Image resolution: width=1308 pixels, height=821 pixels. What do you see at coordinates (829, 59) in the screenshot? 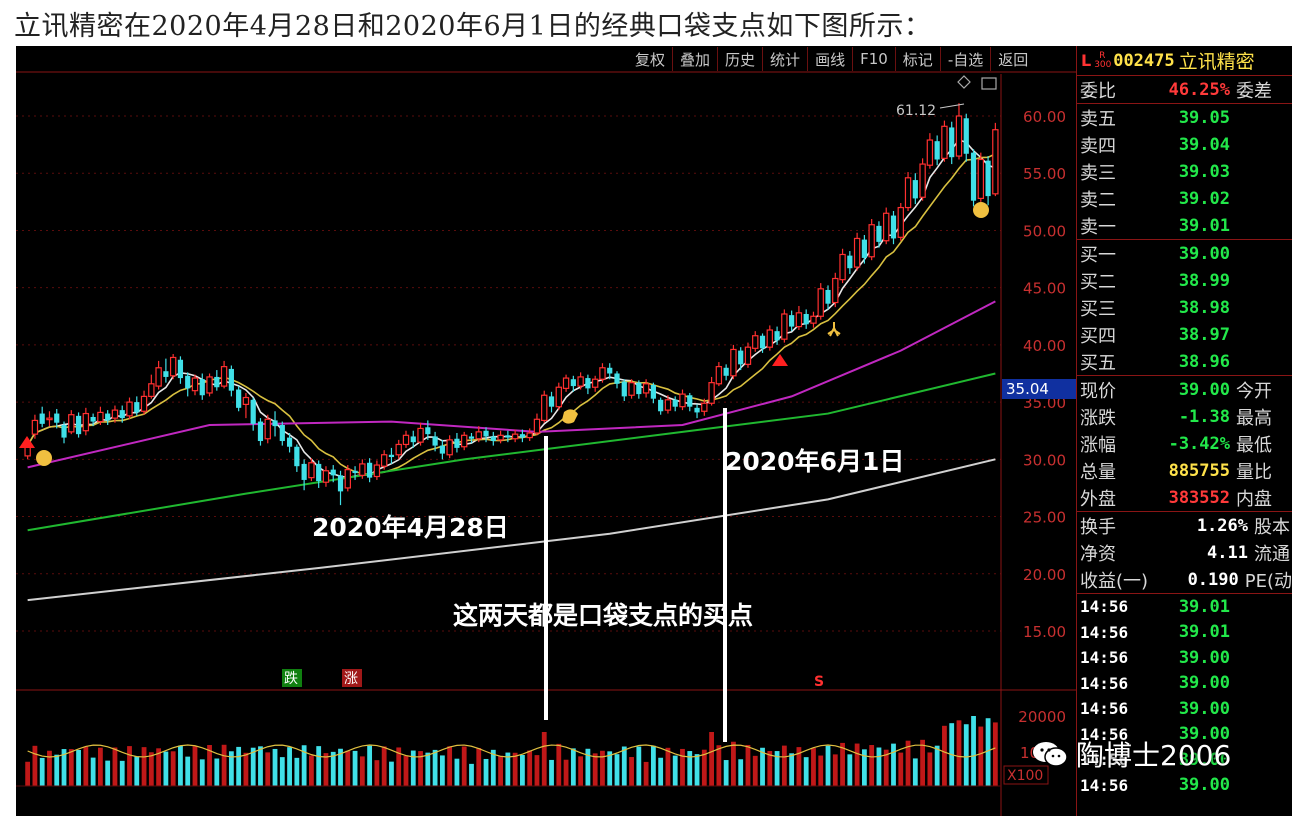
I see `toolbar-draw-button: 画线` at bounding box center [829, 59].